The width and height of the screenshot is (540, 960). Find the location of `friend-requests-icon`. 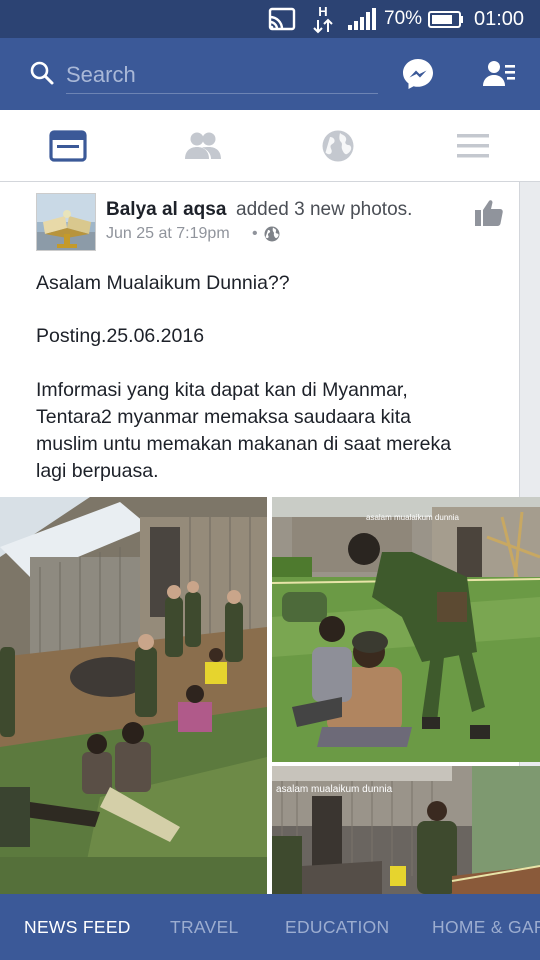

friend-requests-icon is located at coordinates (500, 74).